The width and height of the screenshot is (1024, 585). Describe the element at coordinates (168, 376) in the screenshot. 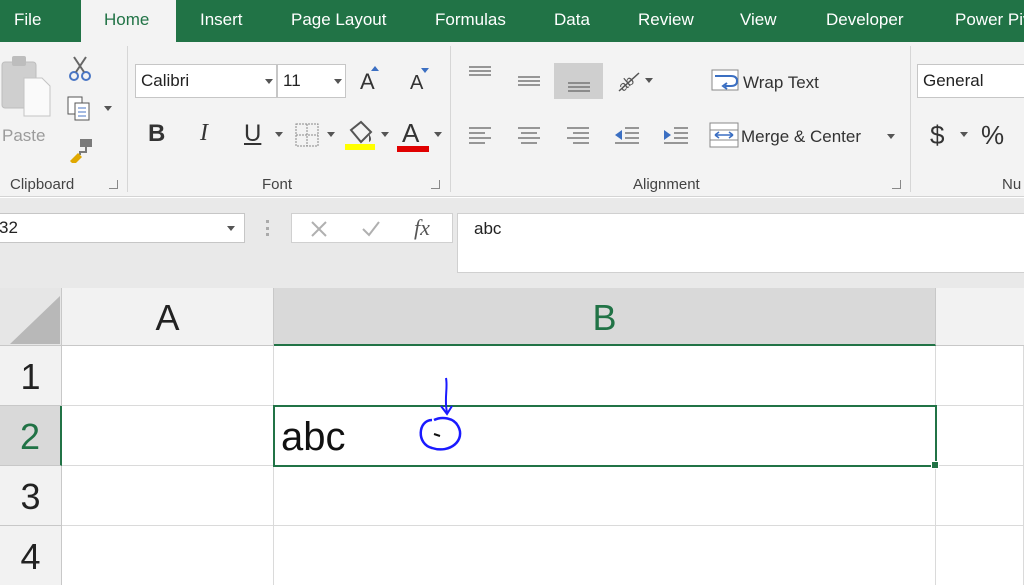

I see `cell-a1` at that location.